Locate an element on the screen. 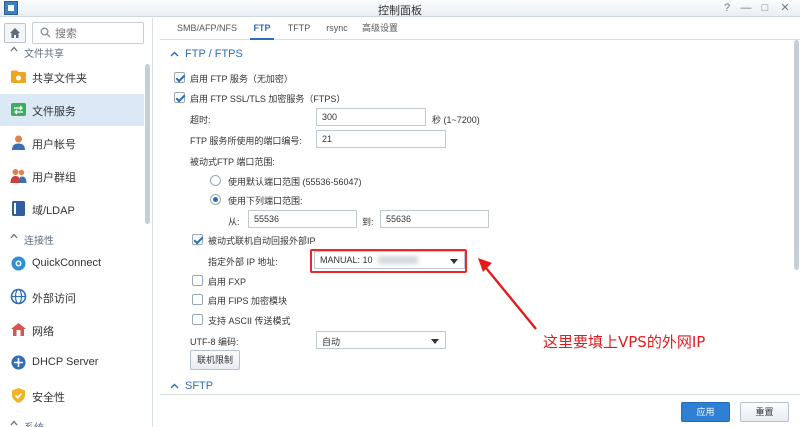  tab-rsync: rsync is located at coordinates (337, 29).